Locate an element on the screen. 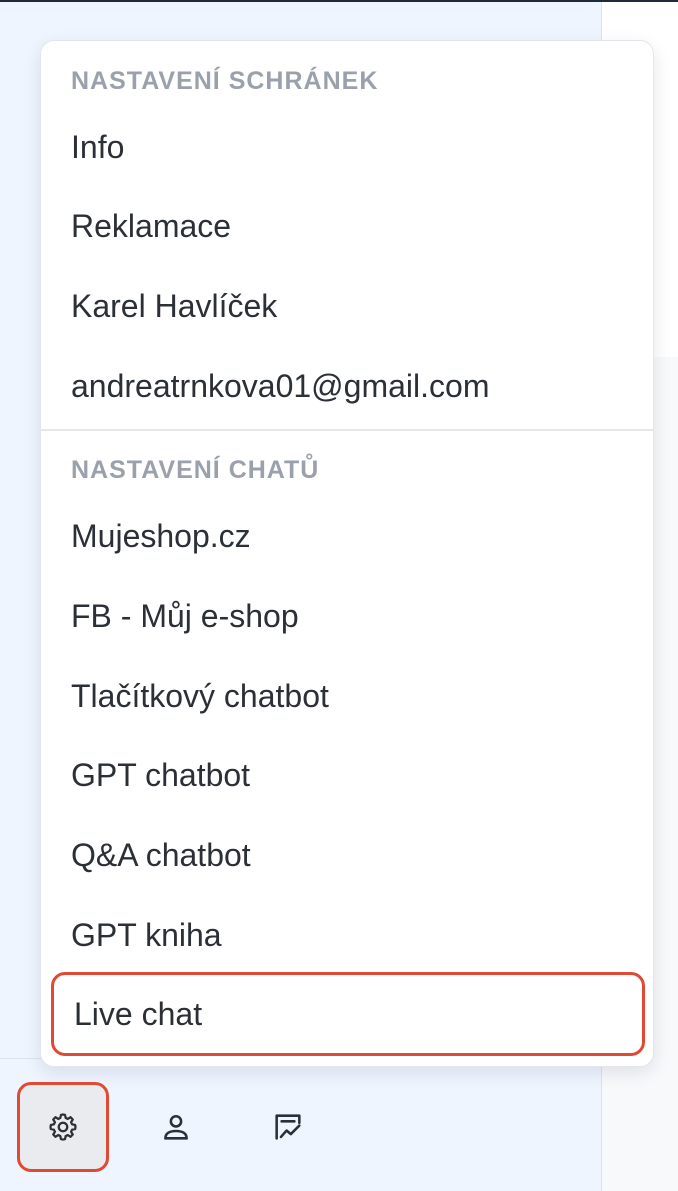 The height and width of the screenshot is (1191, 678). profile-button is located at coordinates (176, 1127).